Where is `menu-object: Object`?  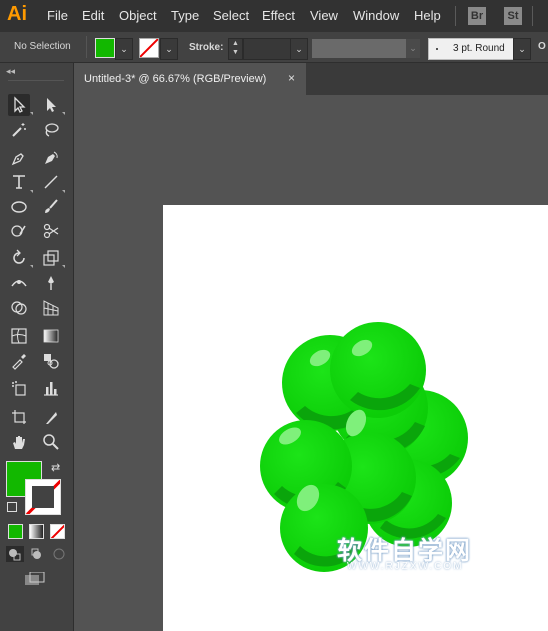 menu-object: Object is located at coordinates (138, 15).